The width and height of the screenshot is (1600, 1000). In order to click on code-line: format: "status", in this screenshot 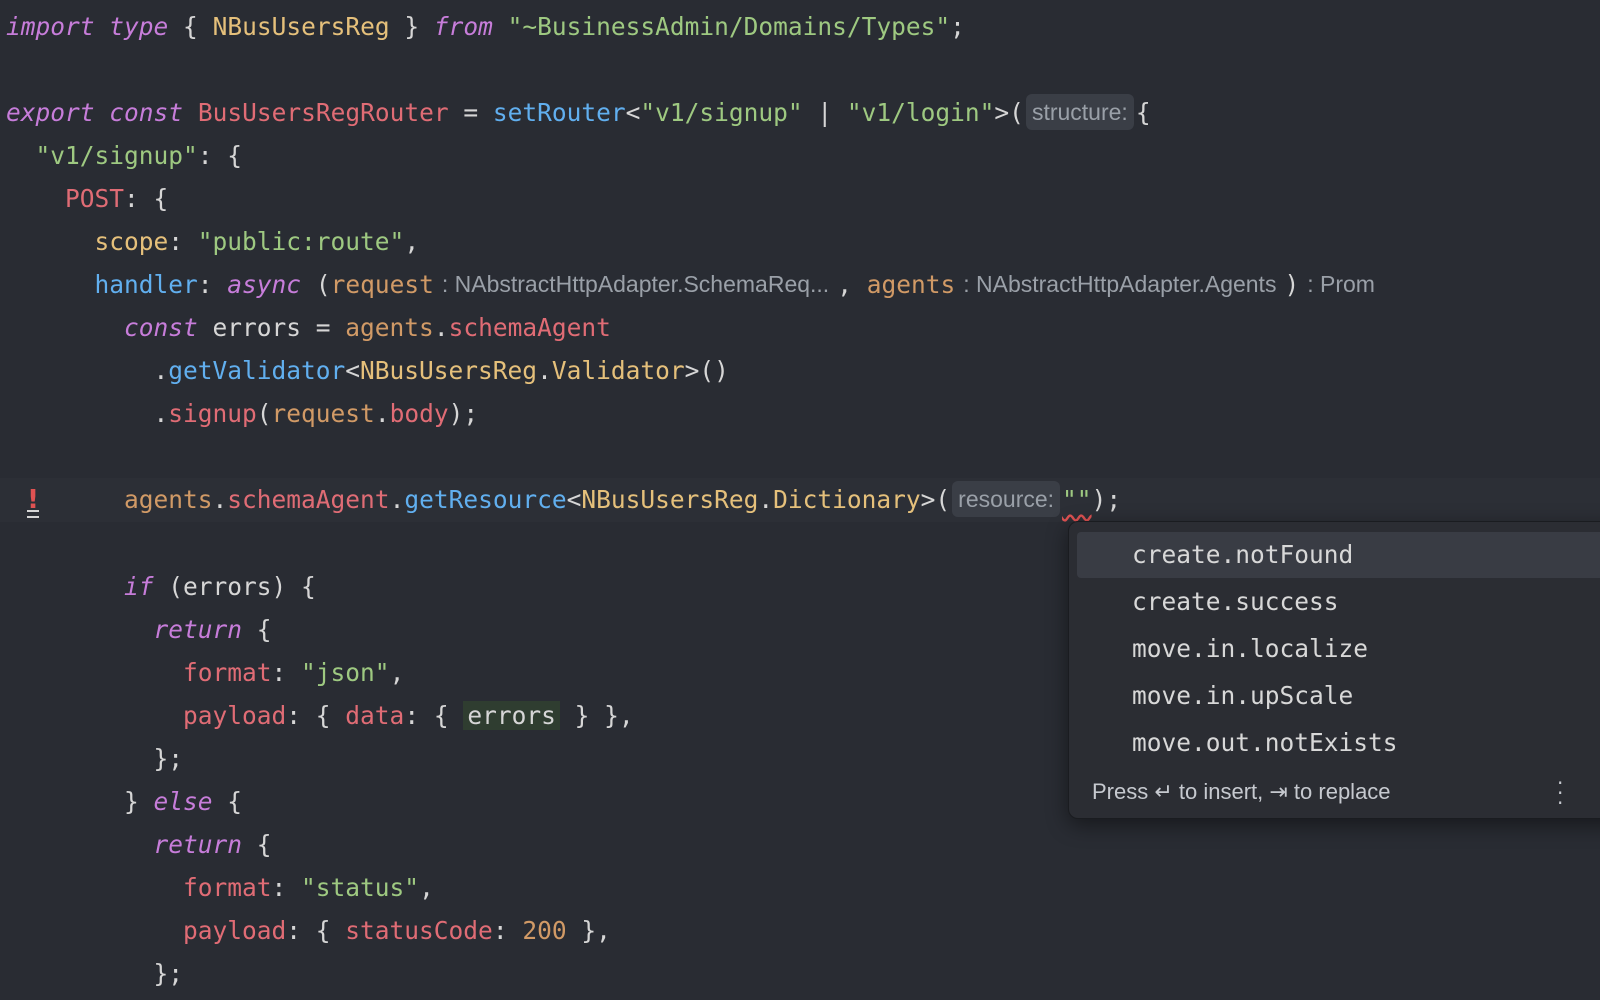, I will do `click(220, 888)`.